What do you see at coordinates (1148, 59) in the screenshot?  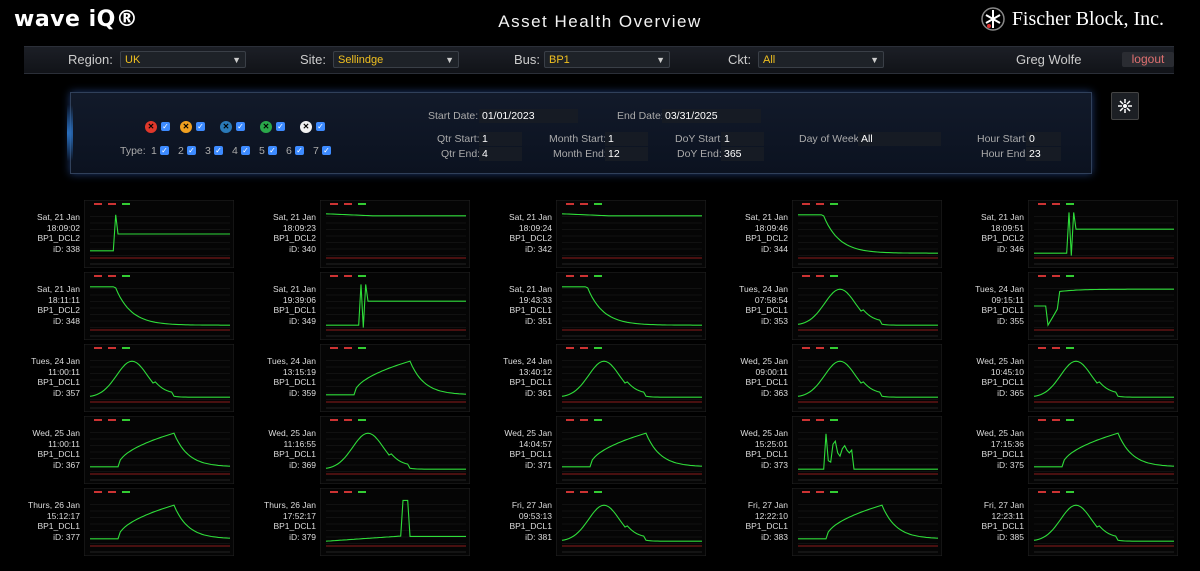 I see `logout-button: logout` at bounding box center [1148, 59].